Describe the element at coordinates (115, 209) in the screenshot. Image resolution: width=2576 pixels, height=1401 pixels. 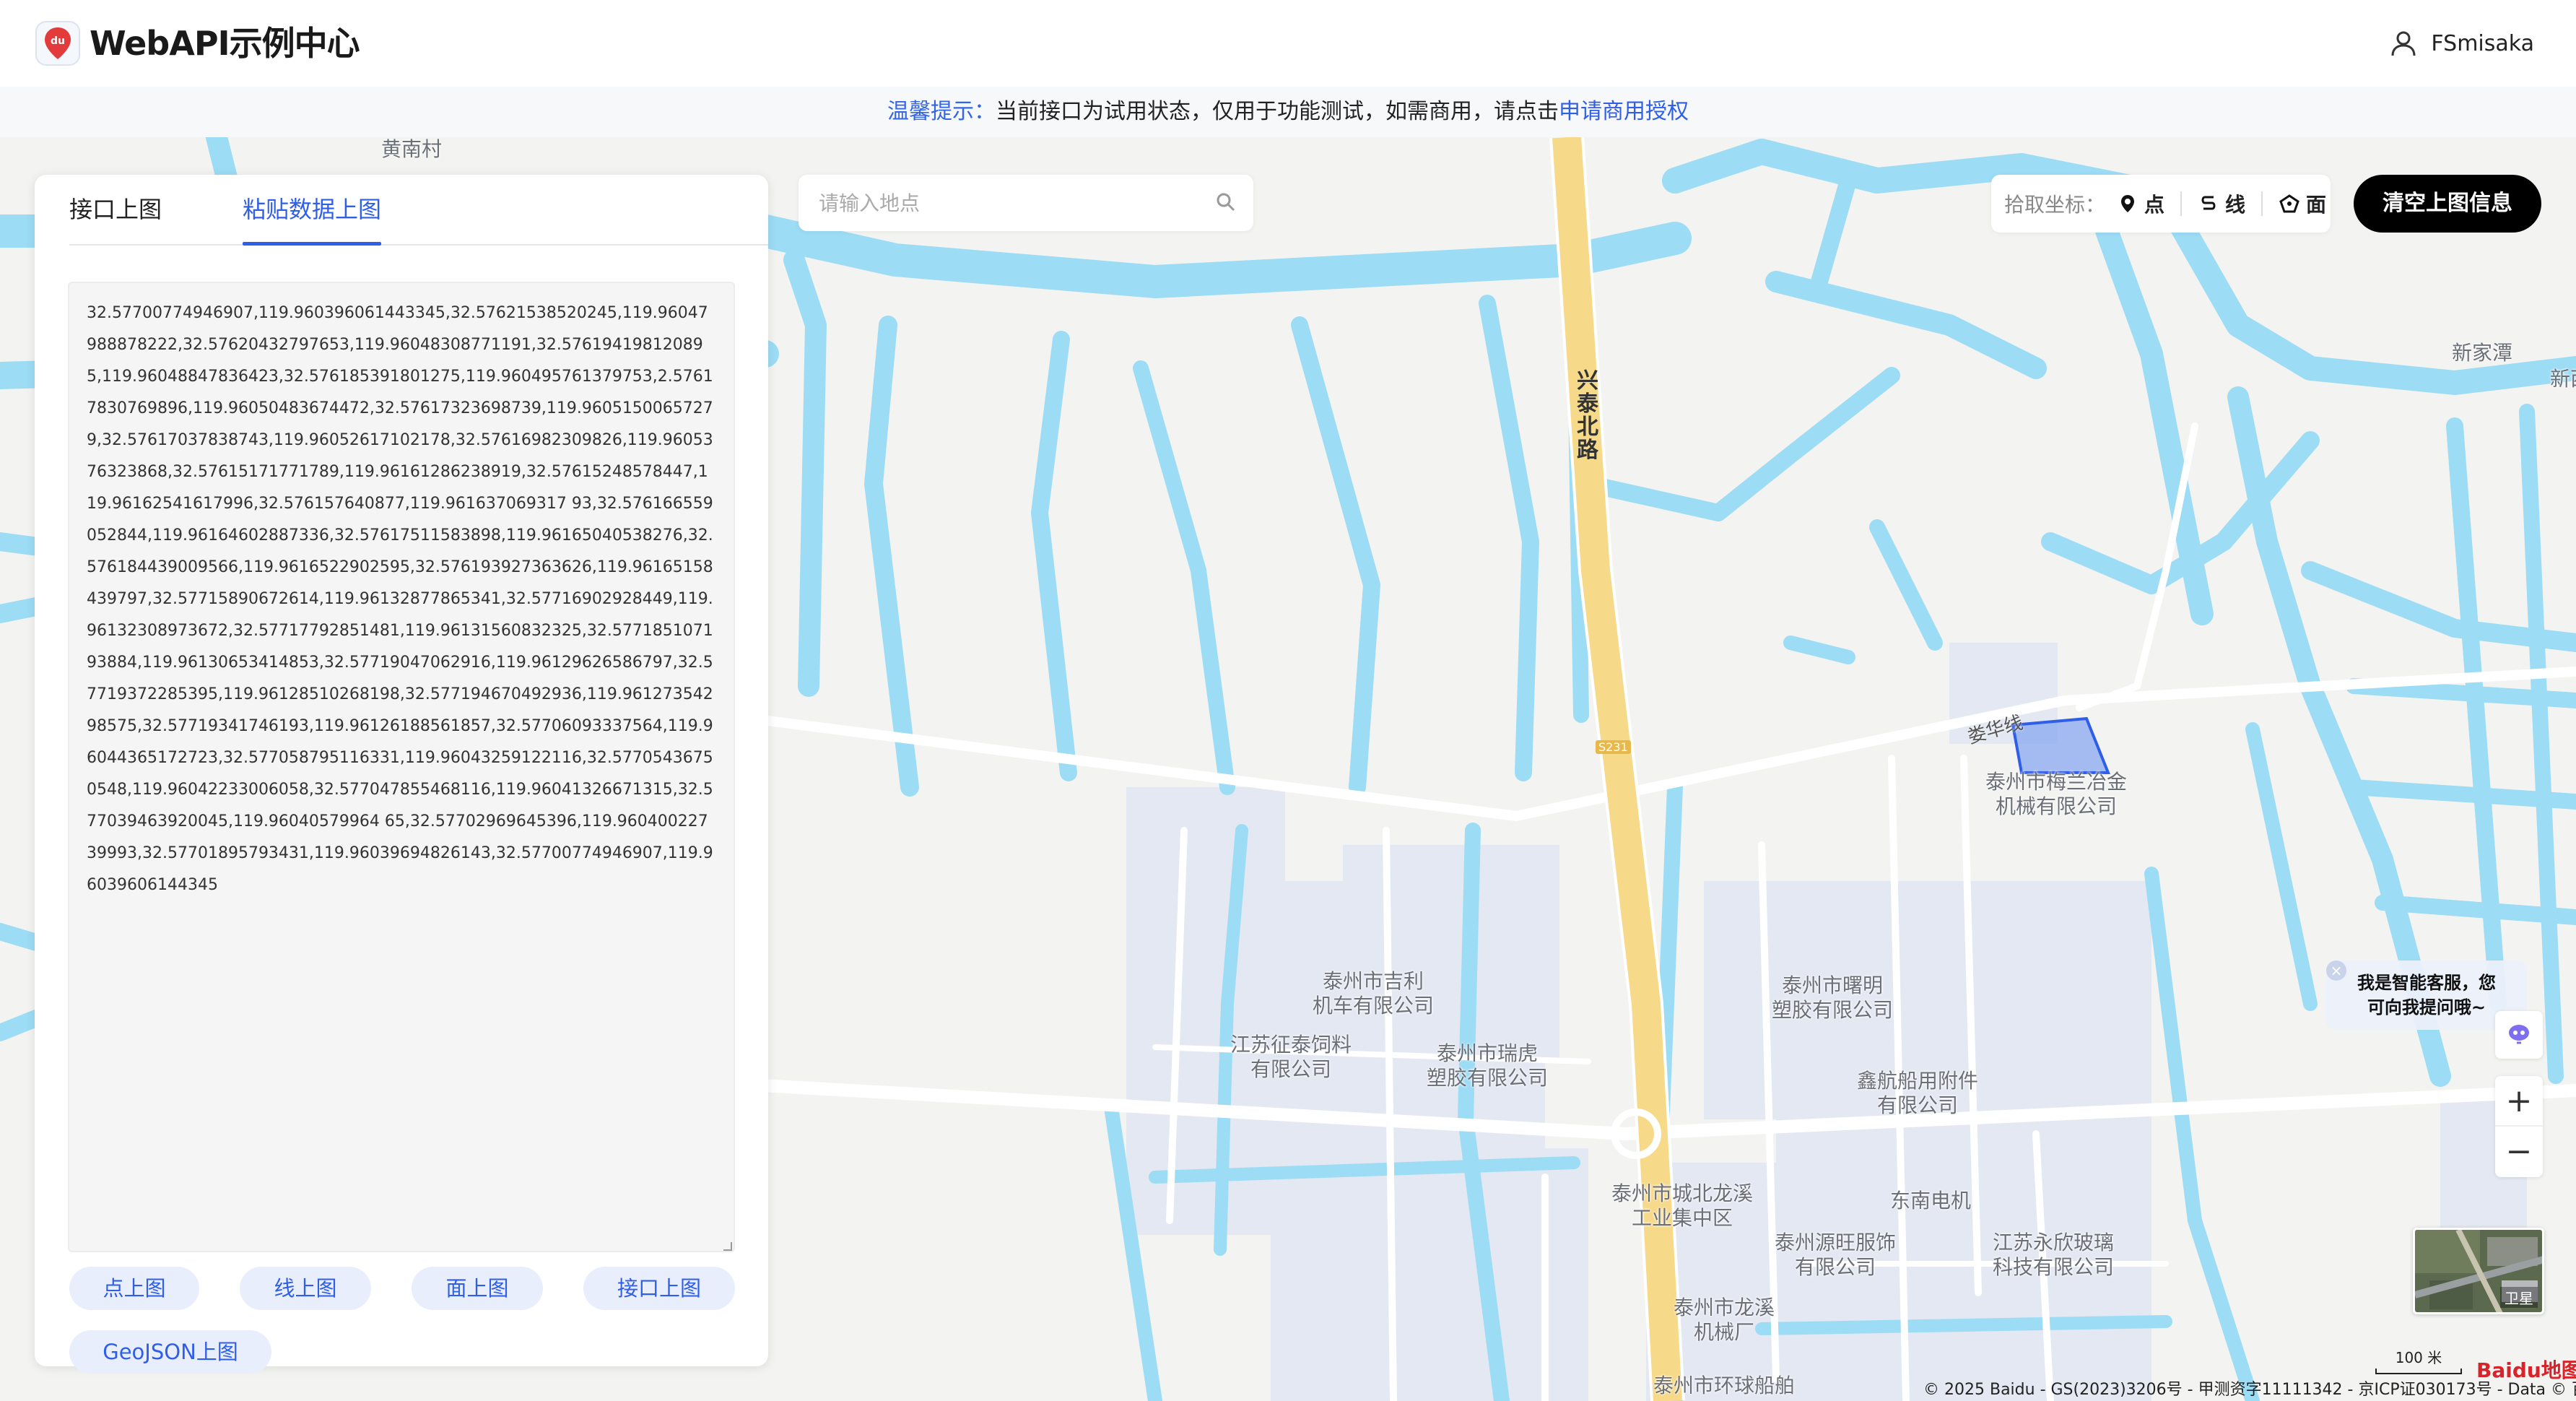
I see `tab-api-plot: 接口上图` at that location.